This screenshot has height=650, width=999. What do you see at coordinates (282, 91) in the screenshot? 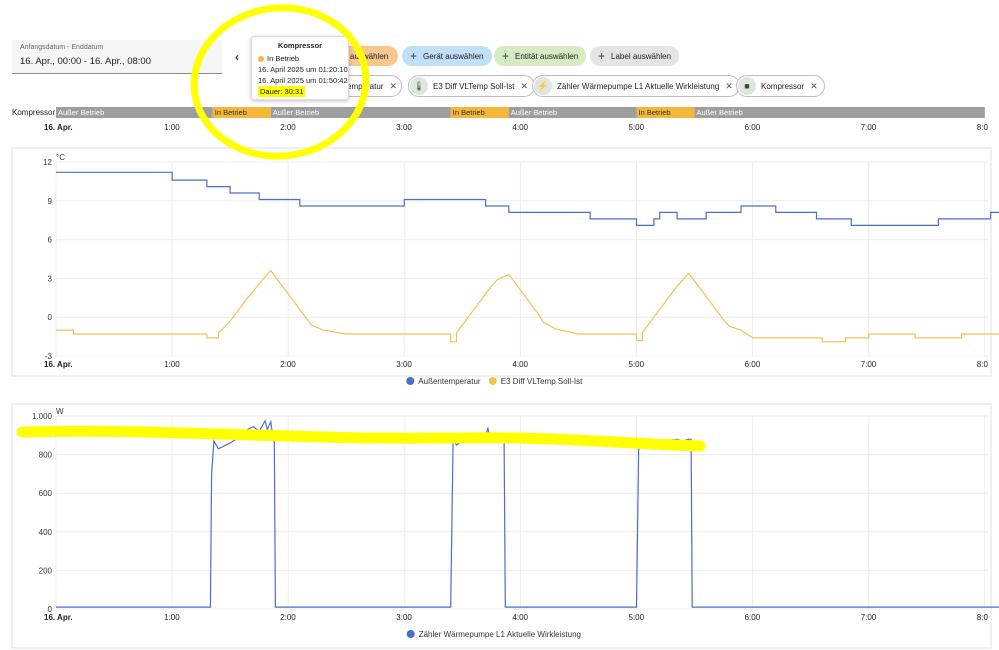
I see `tooltip-duration: Dauer: 30:31` at bounding box center [282, 91].